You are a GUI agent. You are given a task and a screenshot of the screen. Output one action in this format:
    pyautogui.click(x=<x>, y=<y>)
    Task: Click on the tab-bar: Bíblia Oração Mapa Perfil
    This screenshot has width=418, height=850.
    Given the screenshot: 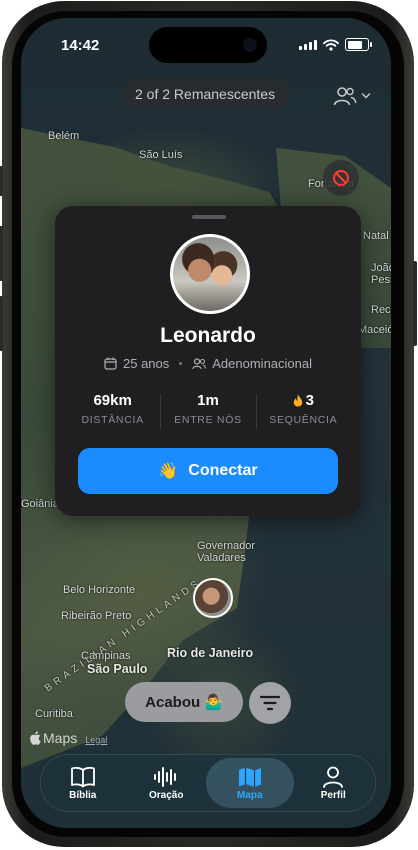 What is the action you would take?
    pyautogui.click(x=208, y=783)
    